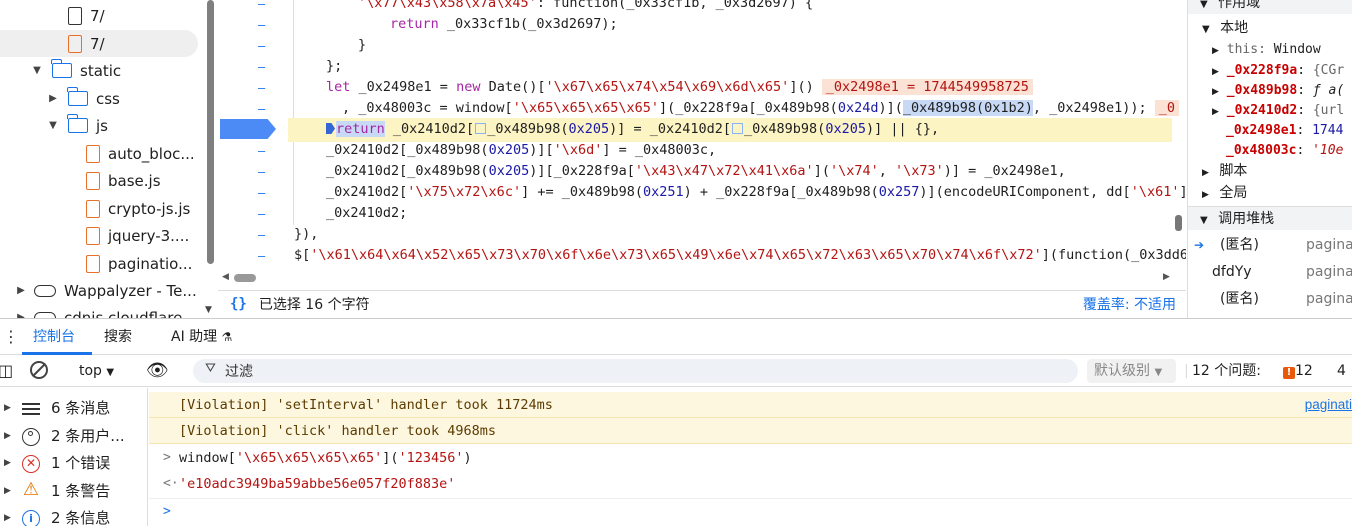  Describe the element at coordinates (31, 518) in the screenshot. I see `info-icon: i` at that location.